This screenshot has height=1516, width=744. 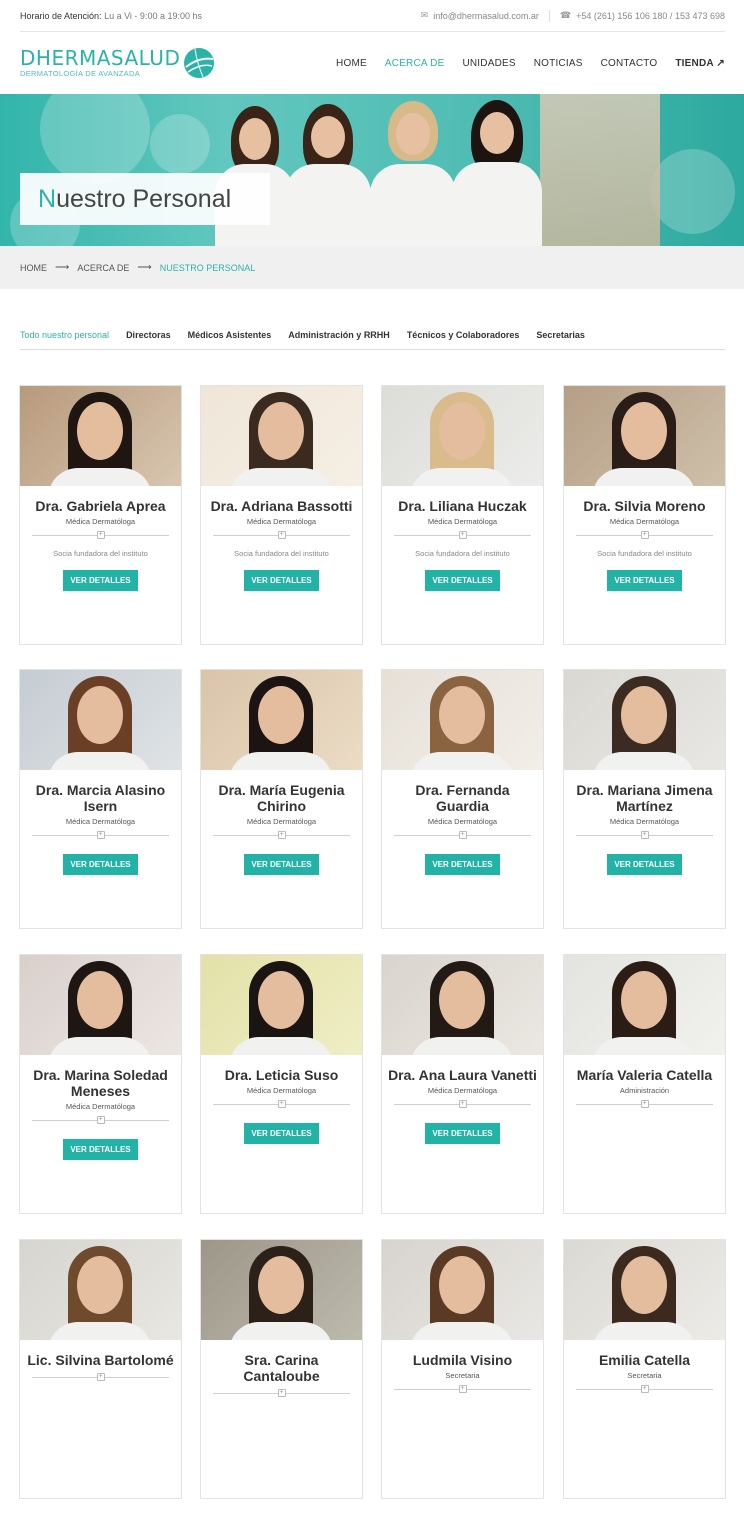 What do you see at coordinates (103, 268) in the screenshot?
I see `breadcrumb-acerca-de: ACERCA DE` at bounding box center [103, 268].